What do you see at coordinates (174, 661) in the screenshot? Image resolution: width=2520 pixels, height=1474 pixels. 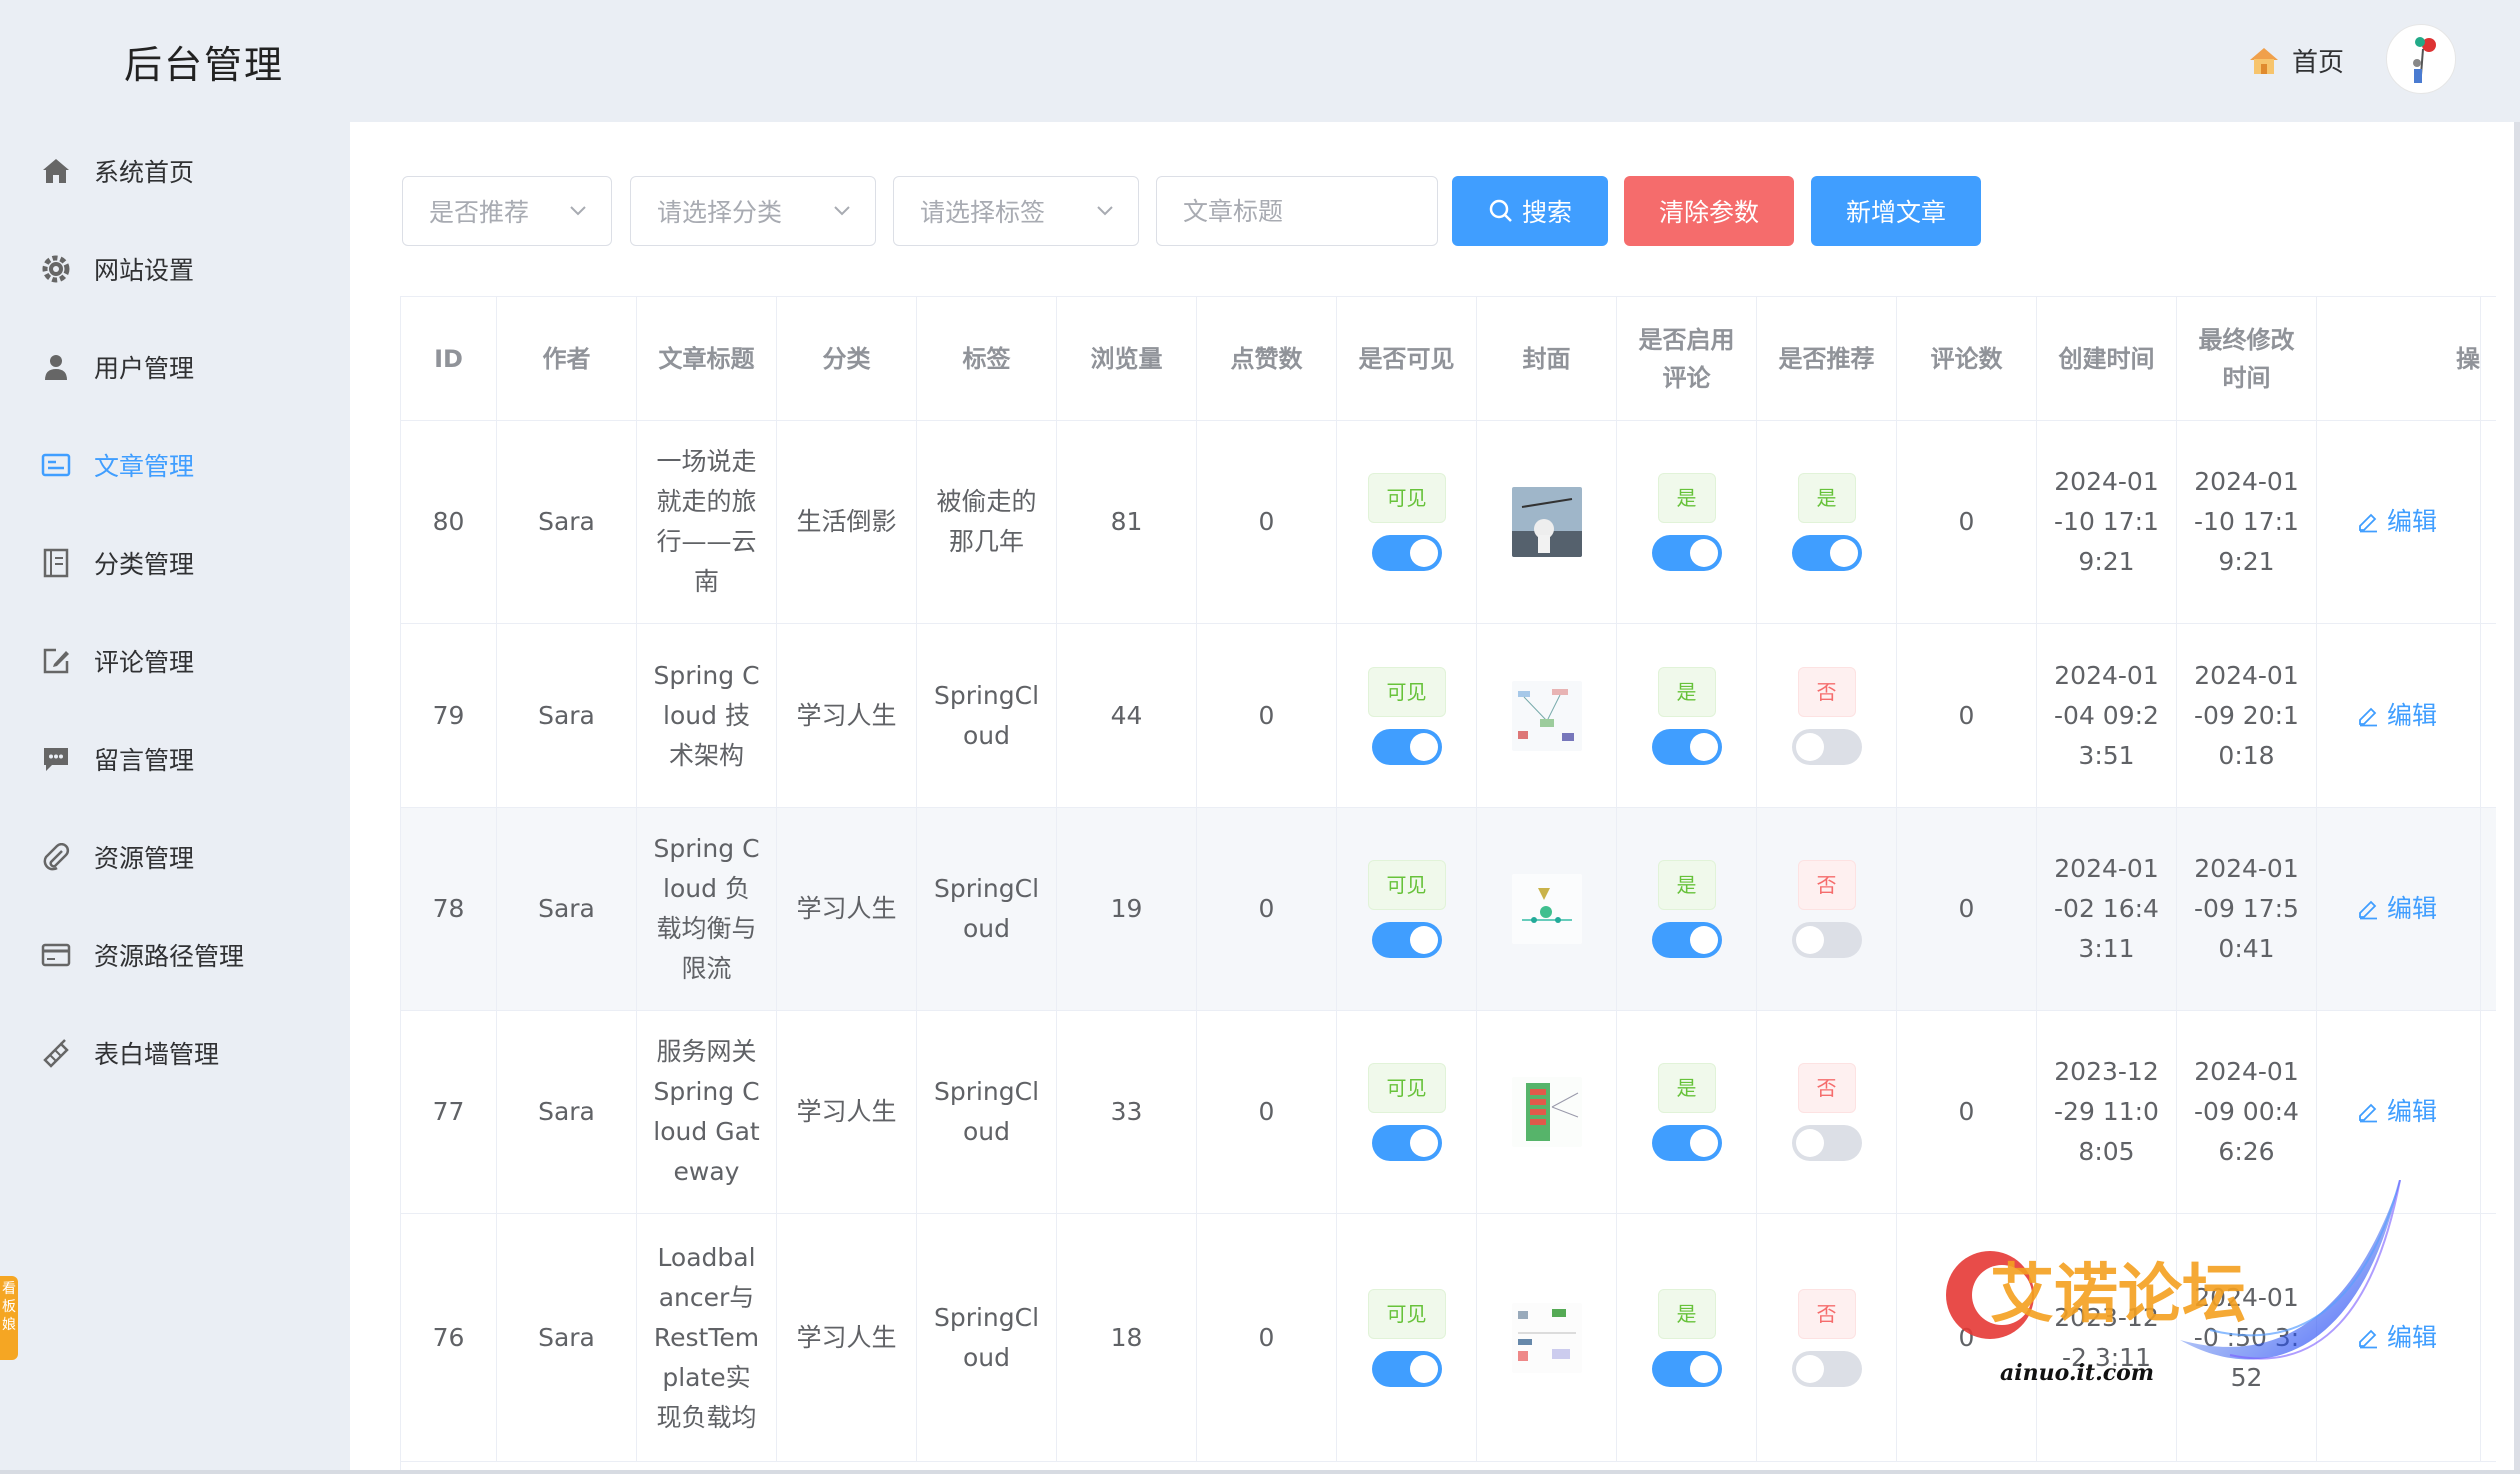 I see `sidebar-item-comments: 评论管理` at bounding box center [174, 661].